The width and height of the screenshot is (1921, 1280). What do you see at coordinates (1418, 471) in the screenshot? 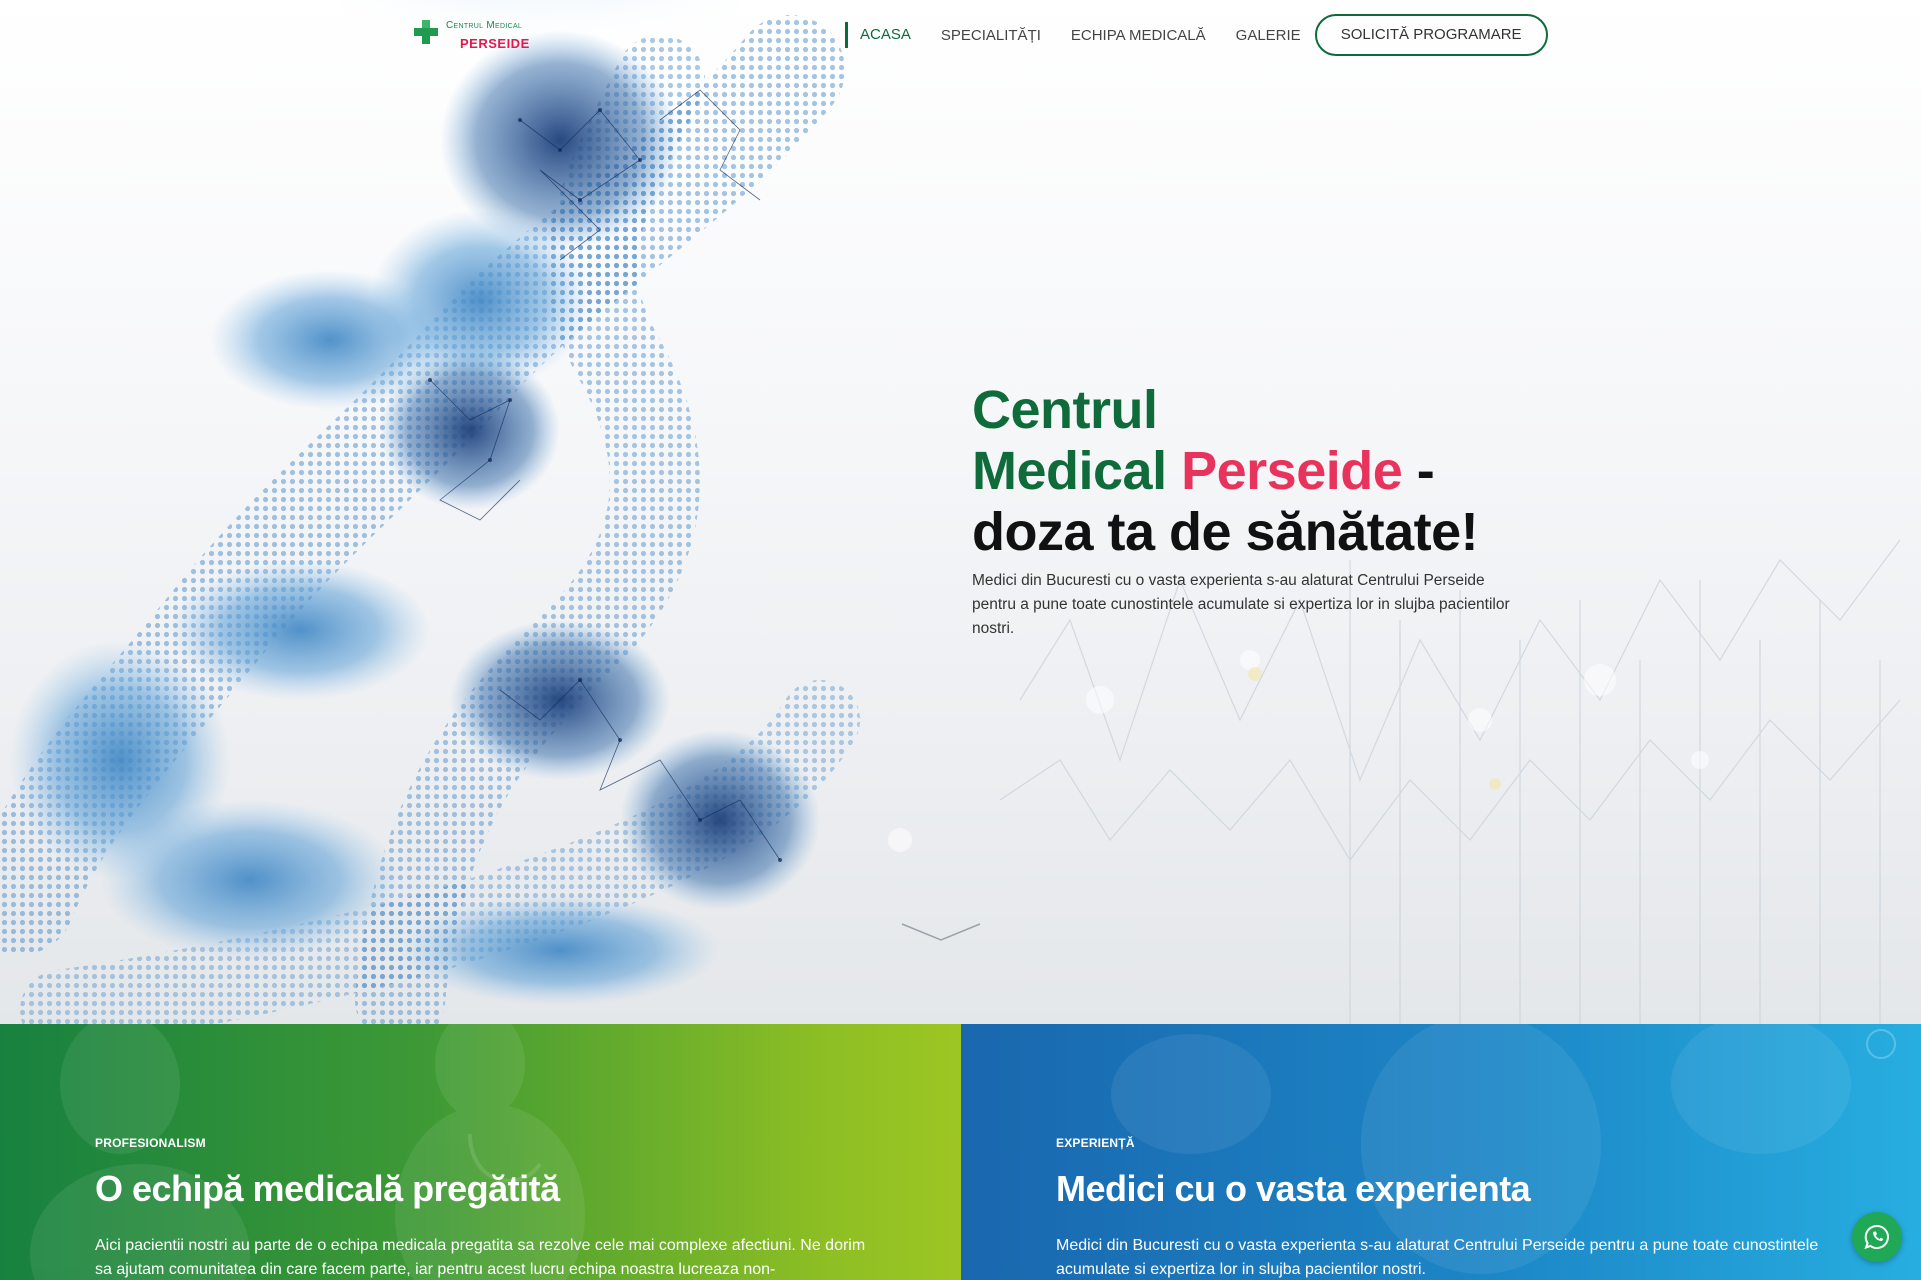
I see `hero-title-dash: -` at bounding box center [1418, 471].